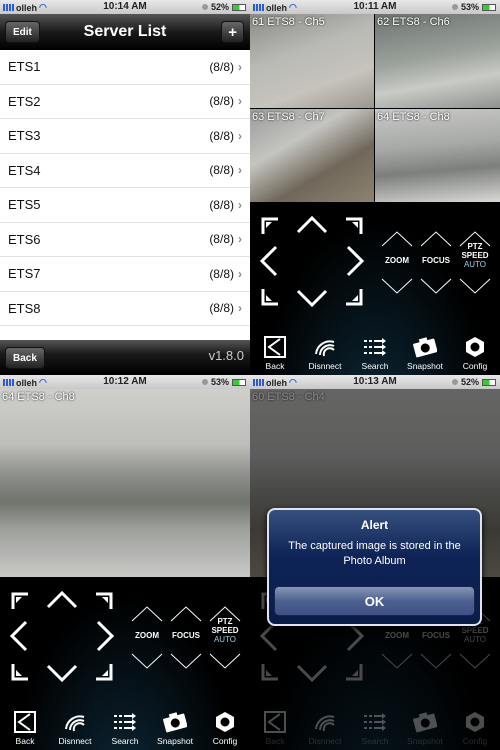 The image size is (500, 750). What do you see at coordinates (125, 67) in the screenshot?
I see `server-row: ETS1 (8/8) ›` at bounding box center [125, 67].